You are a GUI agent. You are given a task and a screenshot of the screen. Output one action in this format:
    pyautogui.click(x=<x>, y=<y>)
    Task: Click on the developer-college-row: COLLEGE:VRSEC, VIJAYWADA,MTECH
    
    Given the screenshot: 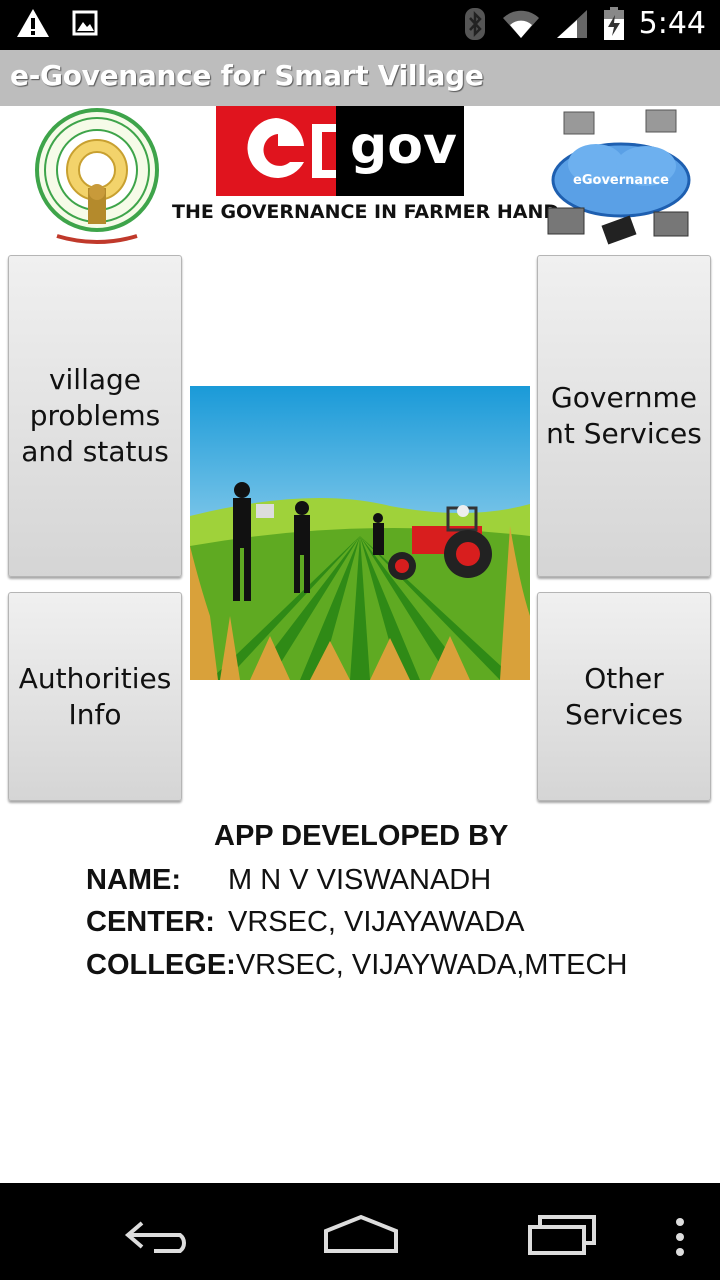 What is the action you would take?
    pyautogui.click(x=356, y=965)
    